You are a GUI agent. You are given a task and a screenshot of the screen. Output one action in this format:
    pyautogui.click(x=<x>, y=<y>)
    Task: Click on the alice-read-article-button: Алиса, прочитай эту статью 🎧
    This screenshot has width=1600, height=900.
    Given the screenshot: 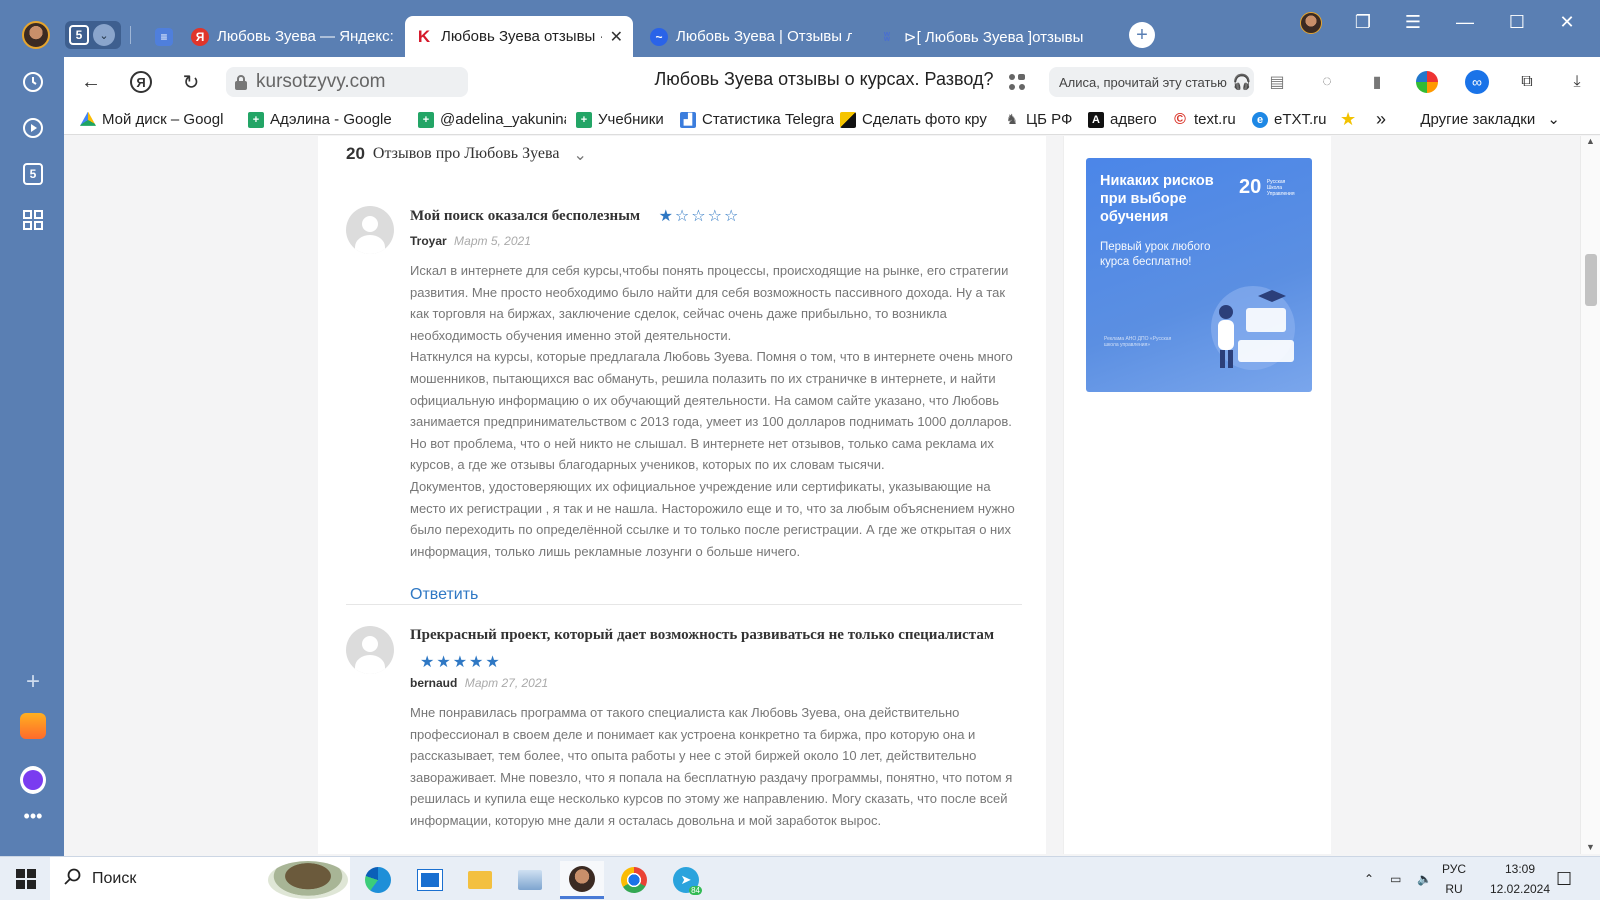 What is the action you would take?
    pyautogui.click(x=1151, y=82)
    